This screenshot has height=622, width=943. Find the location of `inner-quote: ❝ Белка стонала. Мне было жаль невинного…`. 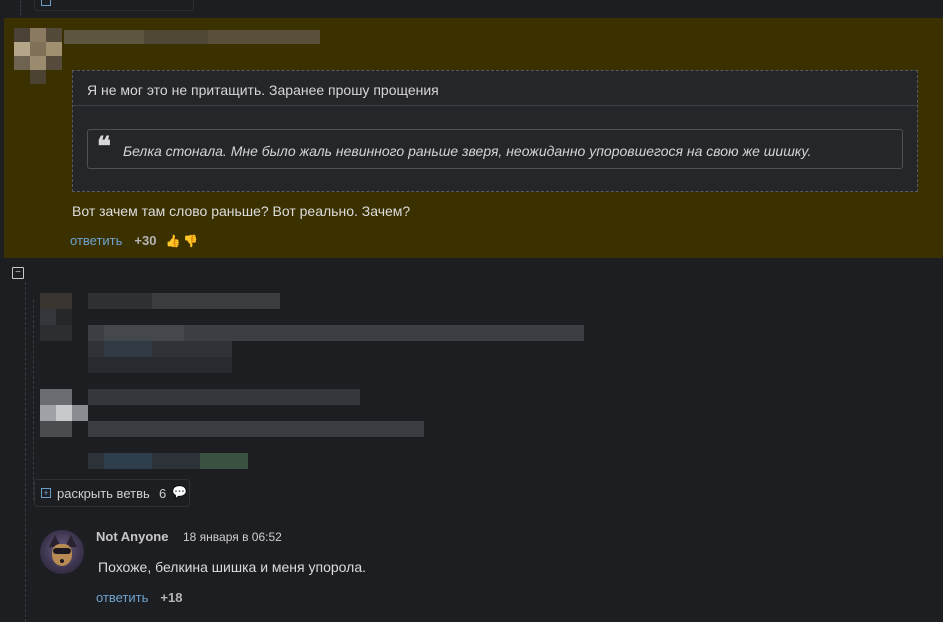

inner-quote: ❝ Белка стонала. Мне было жаль невинного… is located at coordinates (495, 149).